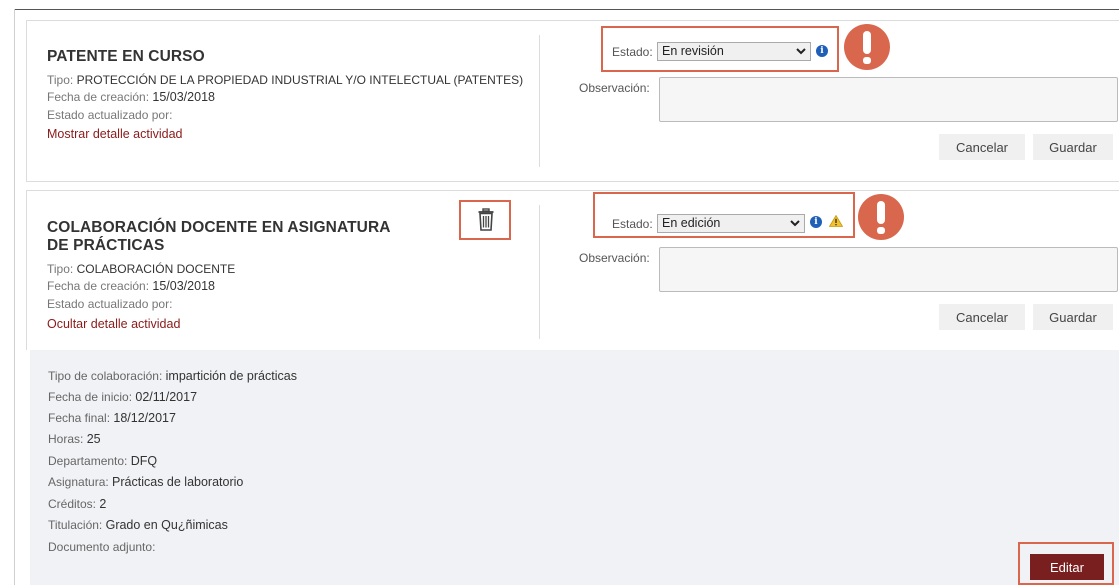  I want to click on detail-row-departamento: Departamento: DFQ, so click(103, 461).